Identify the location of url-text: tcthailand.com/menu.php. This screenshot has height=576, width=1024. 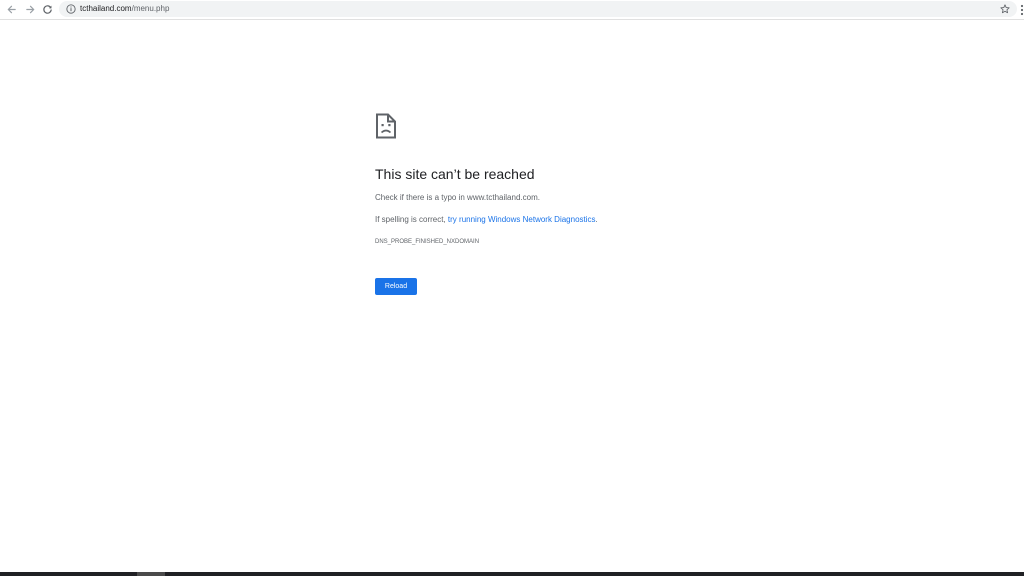
(124, 9).